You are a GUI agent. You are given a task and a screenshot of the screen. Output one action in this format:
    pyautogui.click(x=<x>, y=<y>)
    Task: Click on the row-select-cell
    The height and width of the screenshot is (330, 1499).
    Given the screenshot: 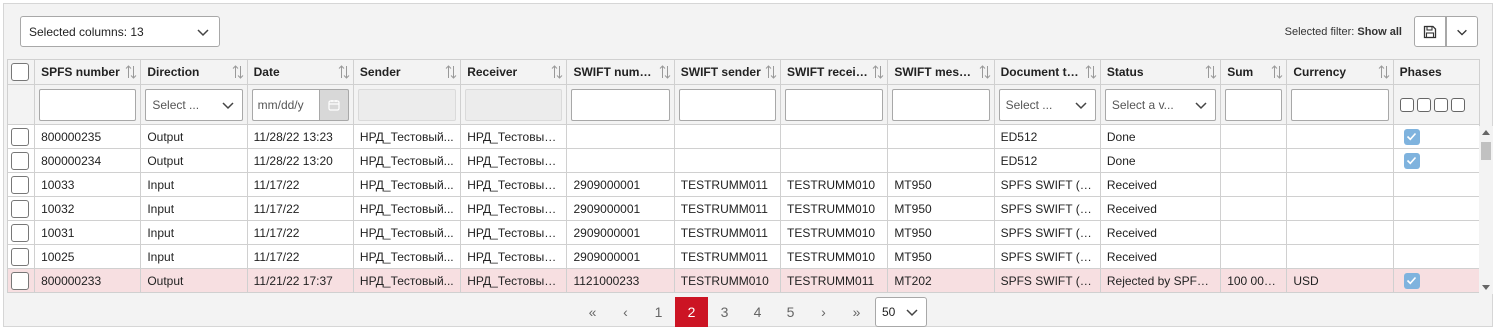 What is the action you would take?
    pyautogui.click(x=21, y=160)
    